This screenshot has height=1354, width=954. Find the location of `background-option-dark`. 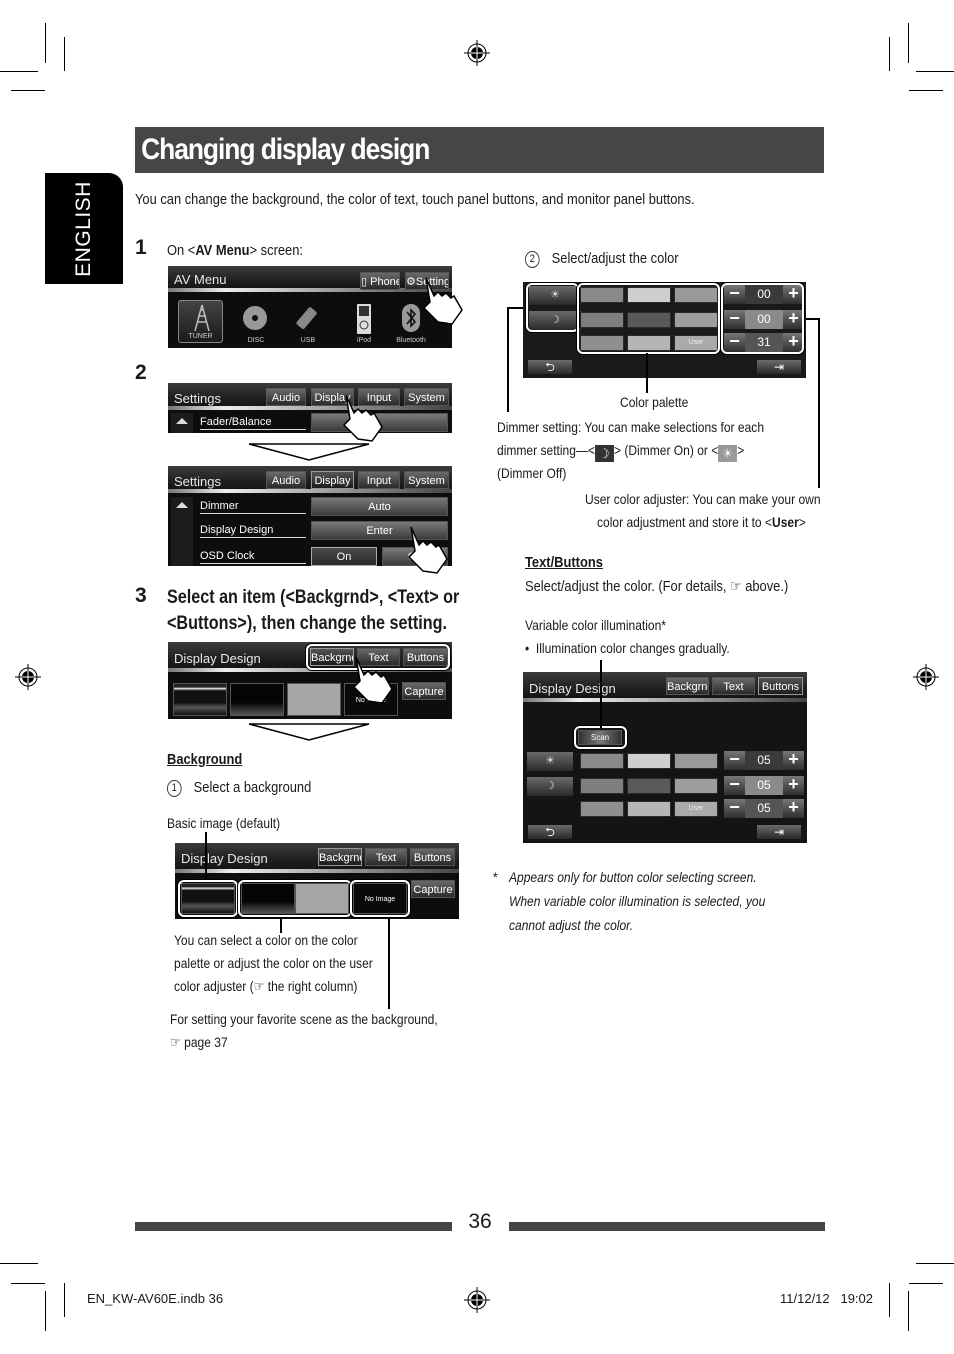

background-option-dark is located at coordinates (257, 699).